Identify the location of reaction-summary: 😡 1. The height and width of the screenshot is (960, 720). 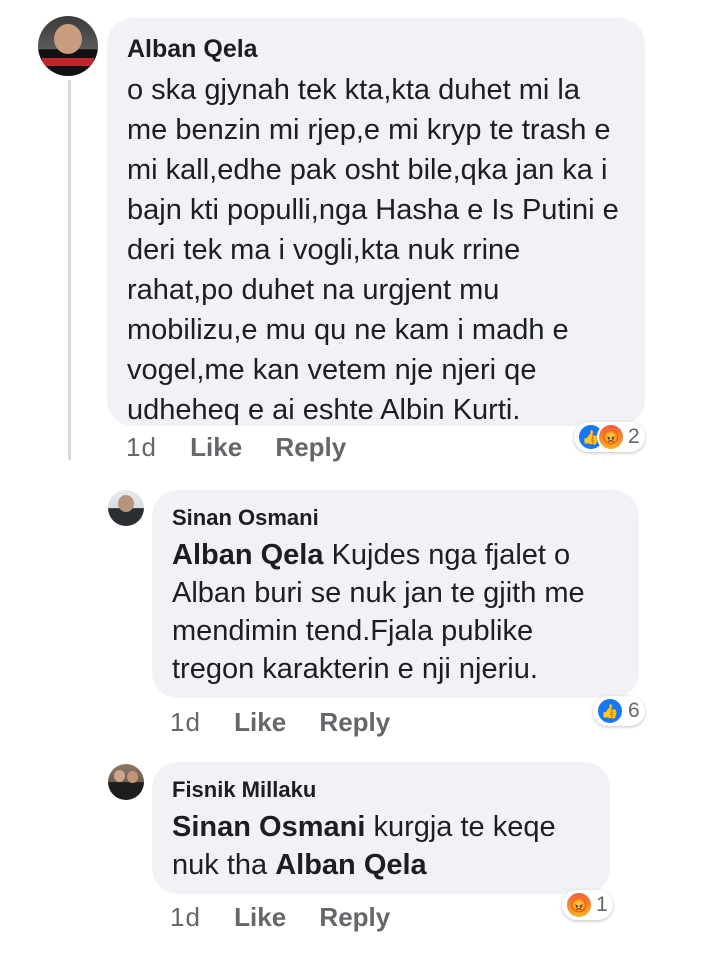
(587, 905).